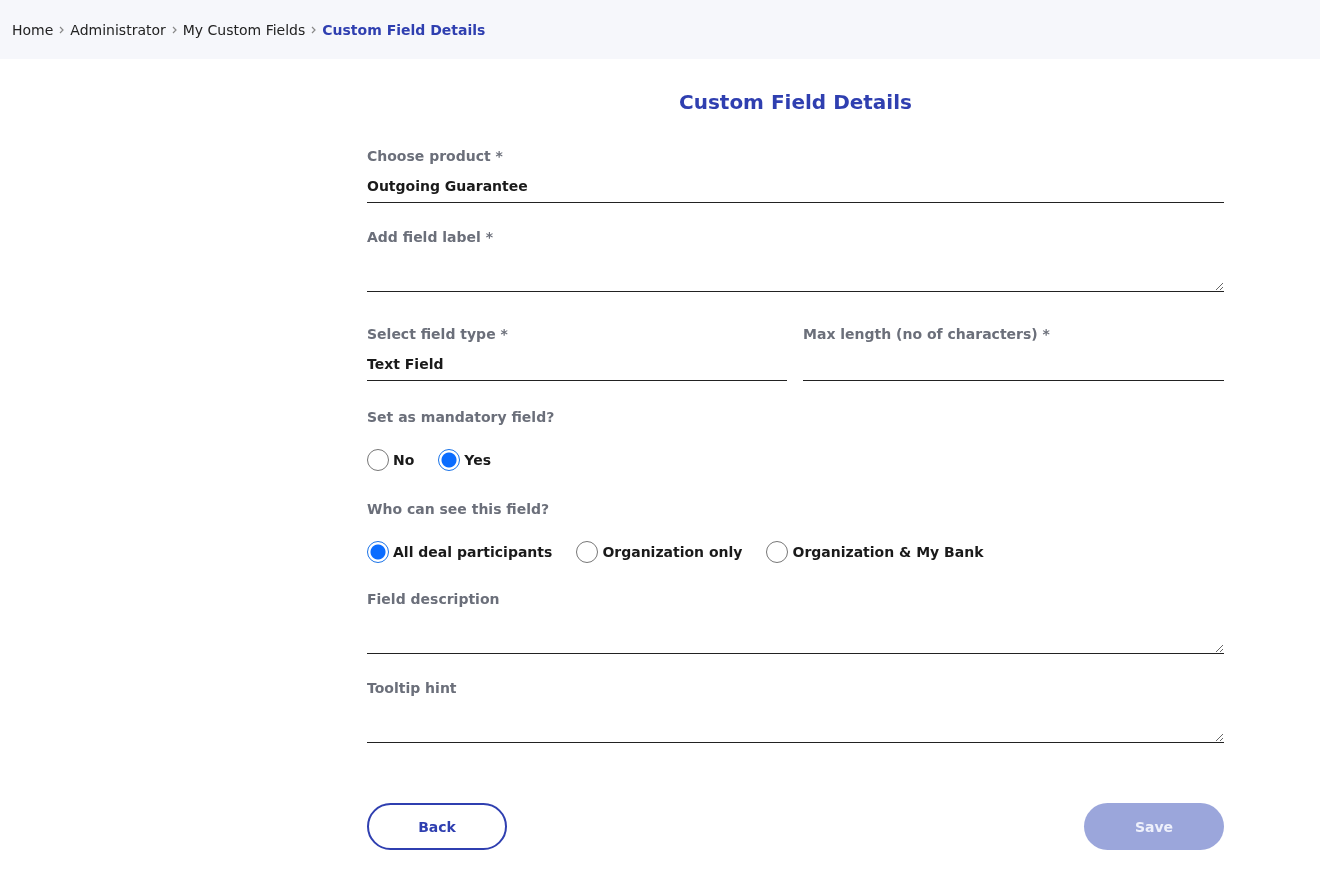  I want to click on field-label: Select field type *, so click(438, 334).